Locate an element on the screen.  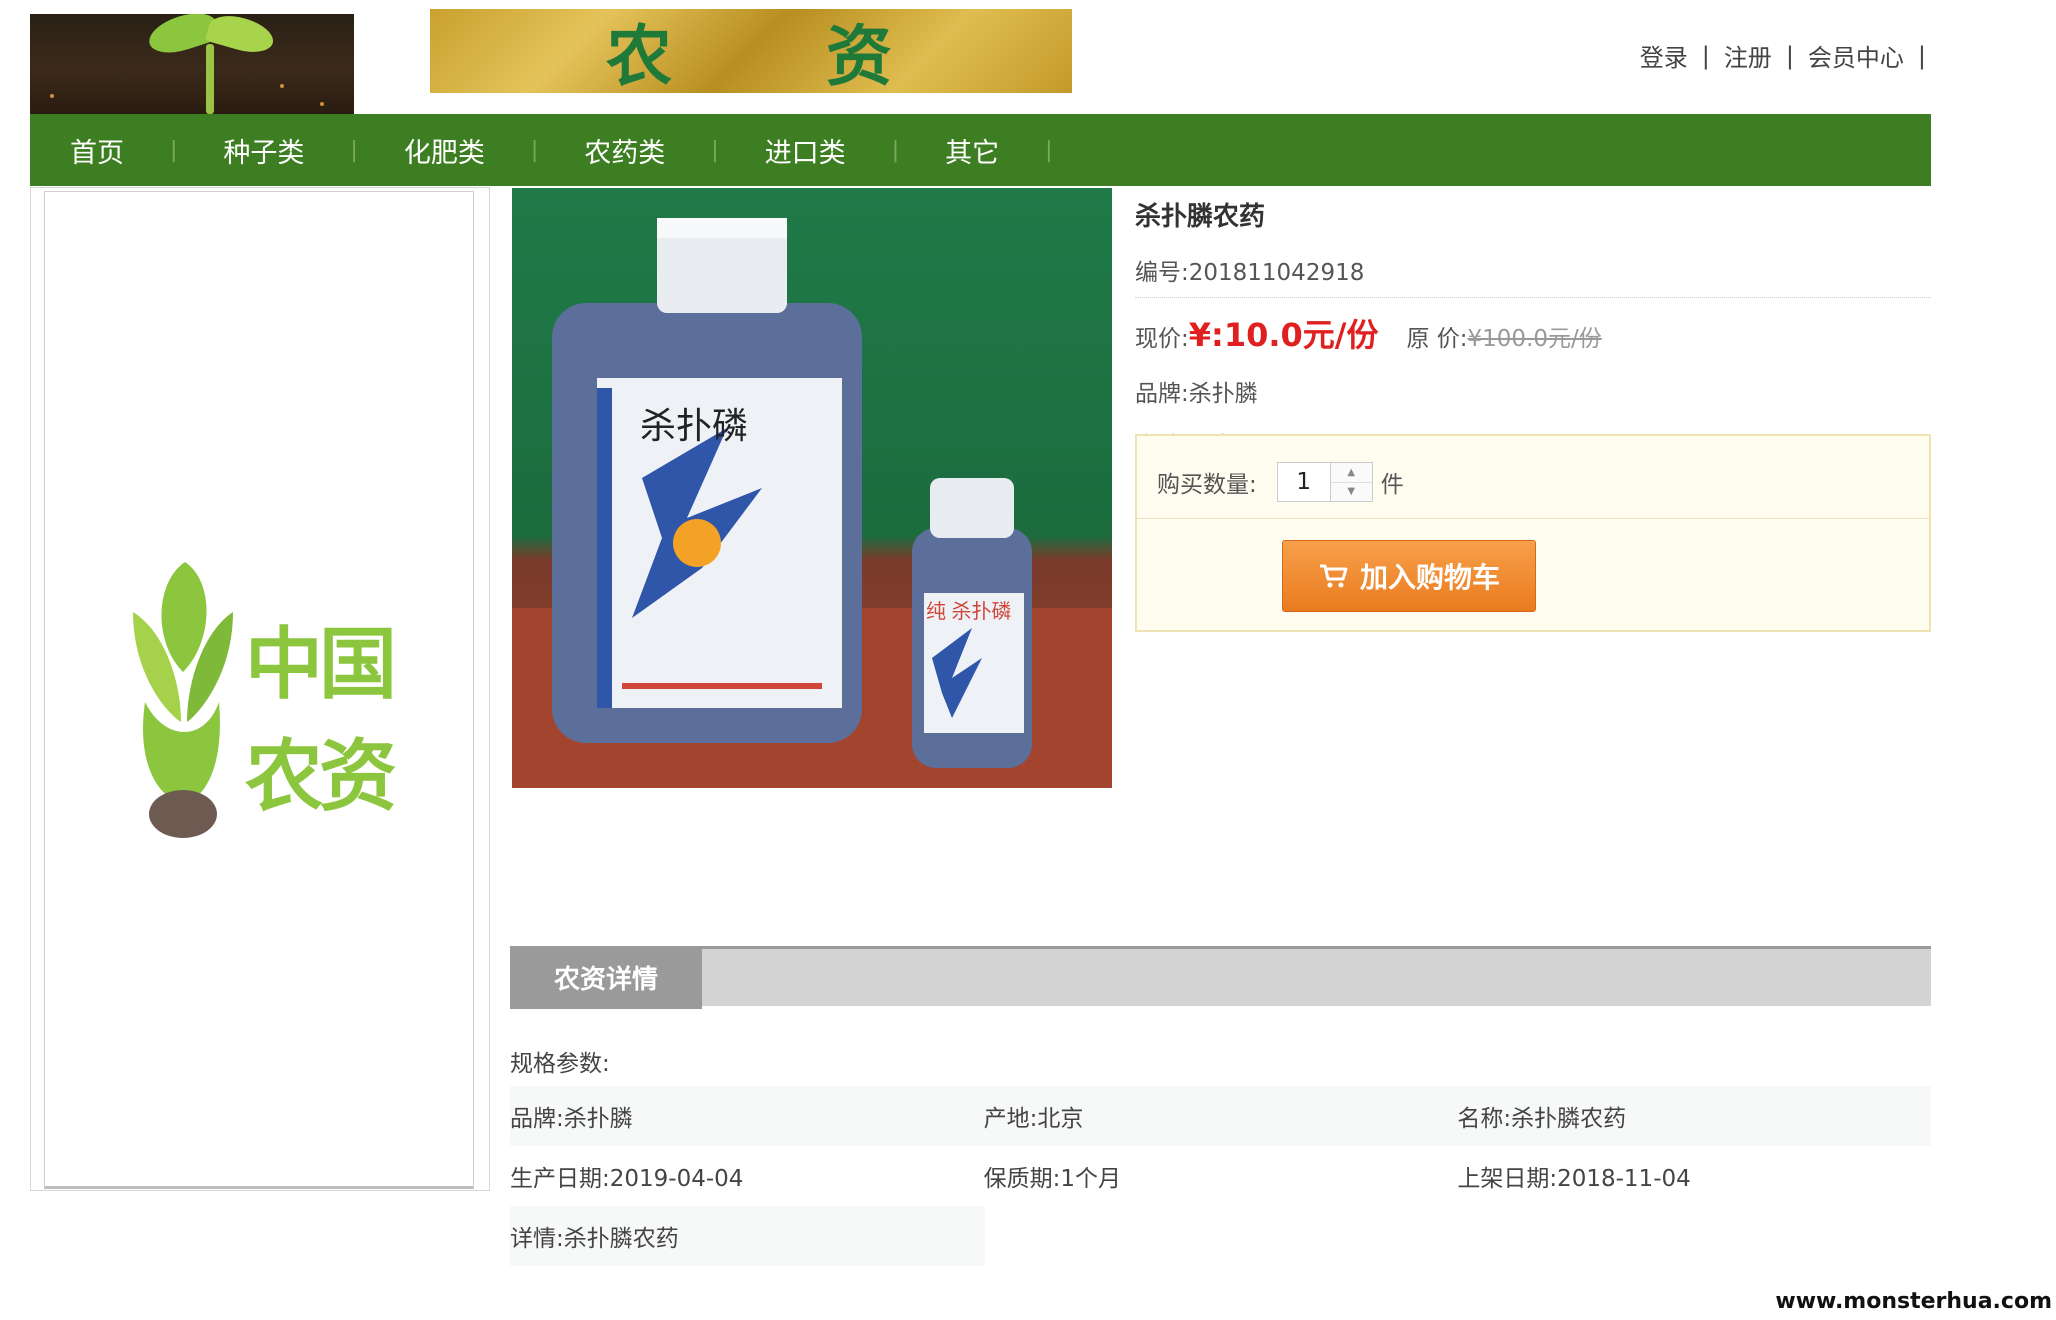
tab-details: 农资详情 is located at coordinates (606, 977).